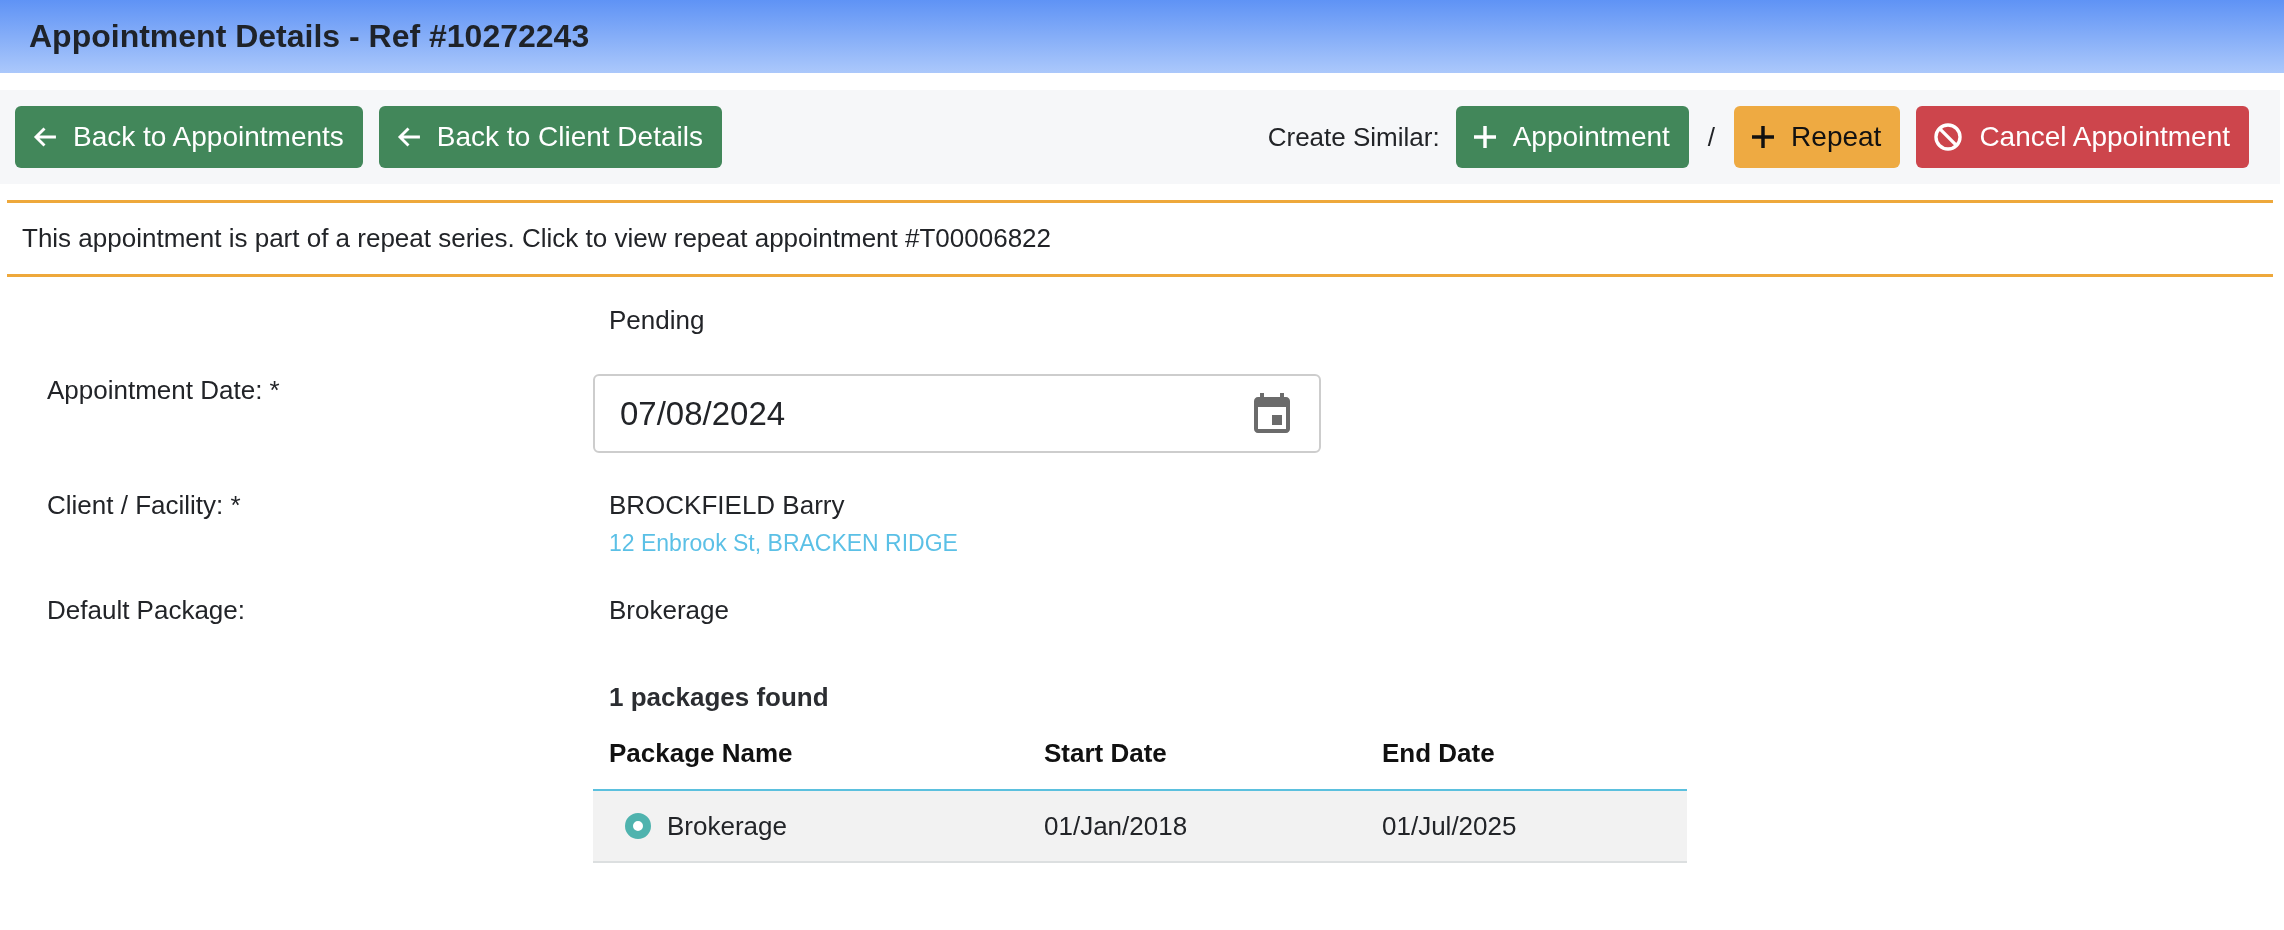 The image size is (2284, 930). What do you see at coordinates (163, 390) in the screenshot?
I see `field-label: Appointment Date: *` at bounding box center [163, 390].